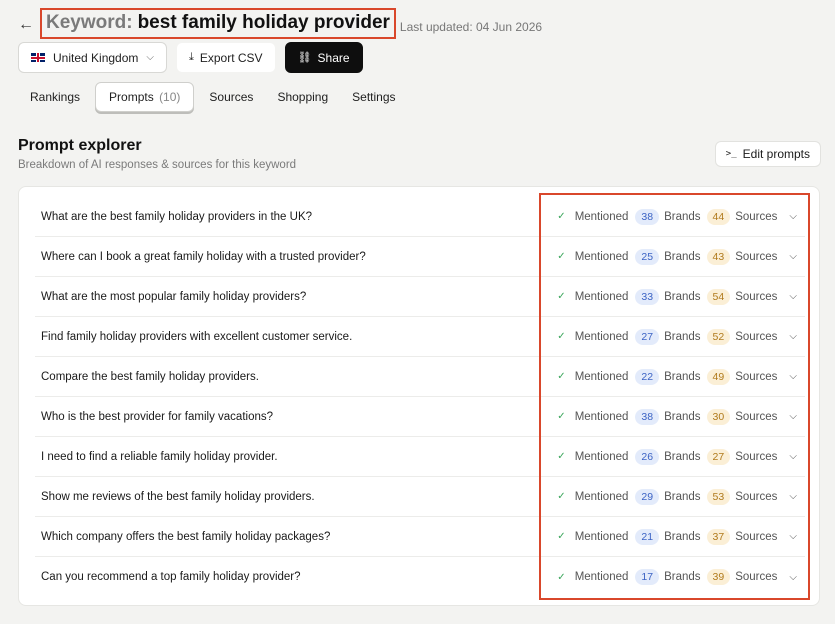 The image size is (835, 624). What do you see at coordinates (776, 154) in the screenshot?
I see `edit-prompts-label: Edit prompts` at bounding box center [776, 154].